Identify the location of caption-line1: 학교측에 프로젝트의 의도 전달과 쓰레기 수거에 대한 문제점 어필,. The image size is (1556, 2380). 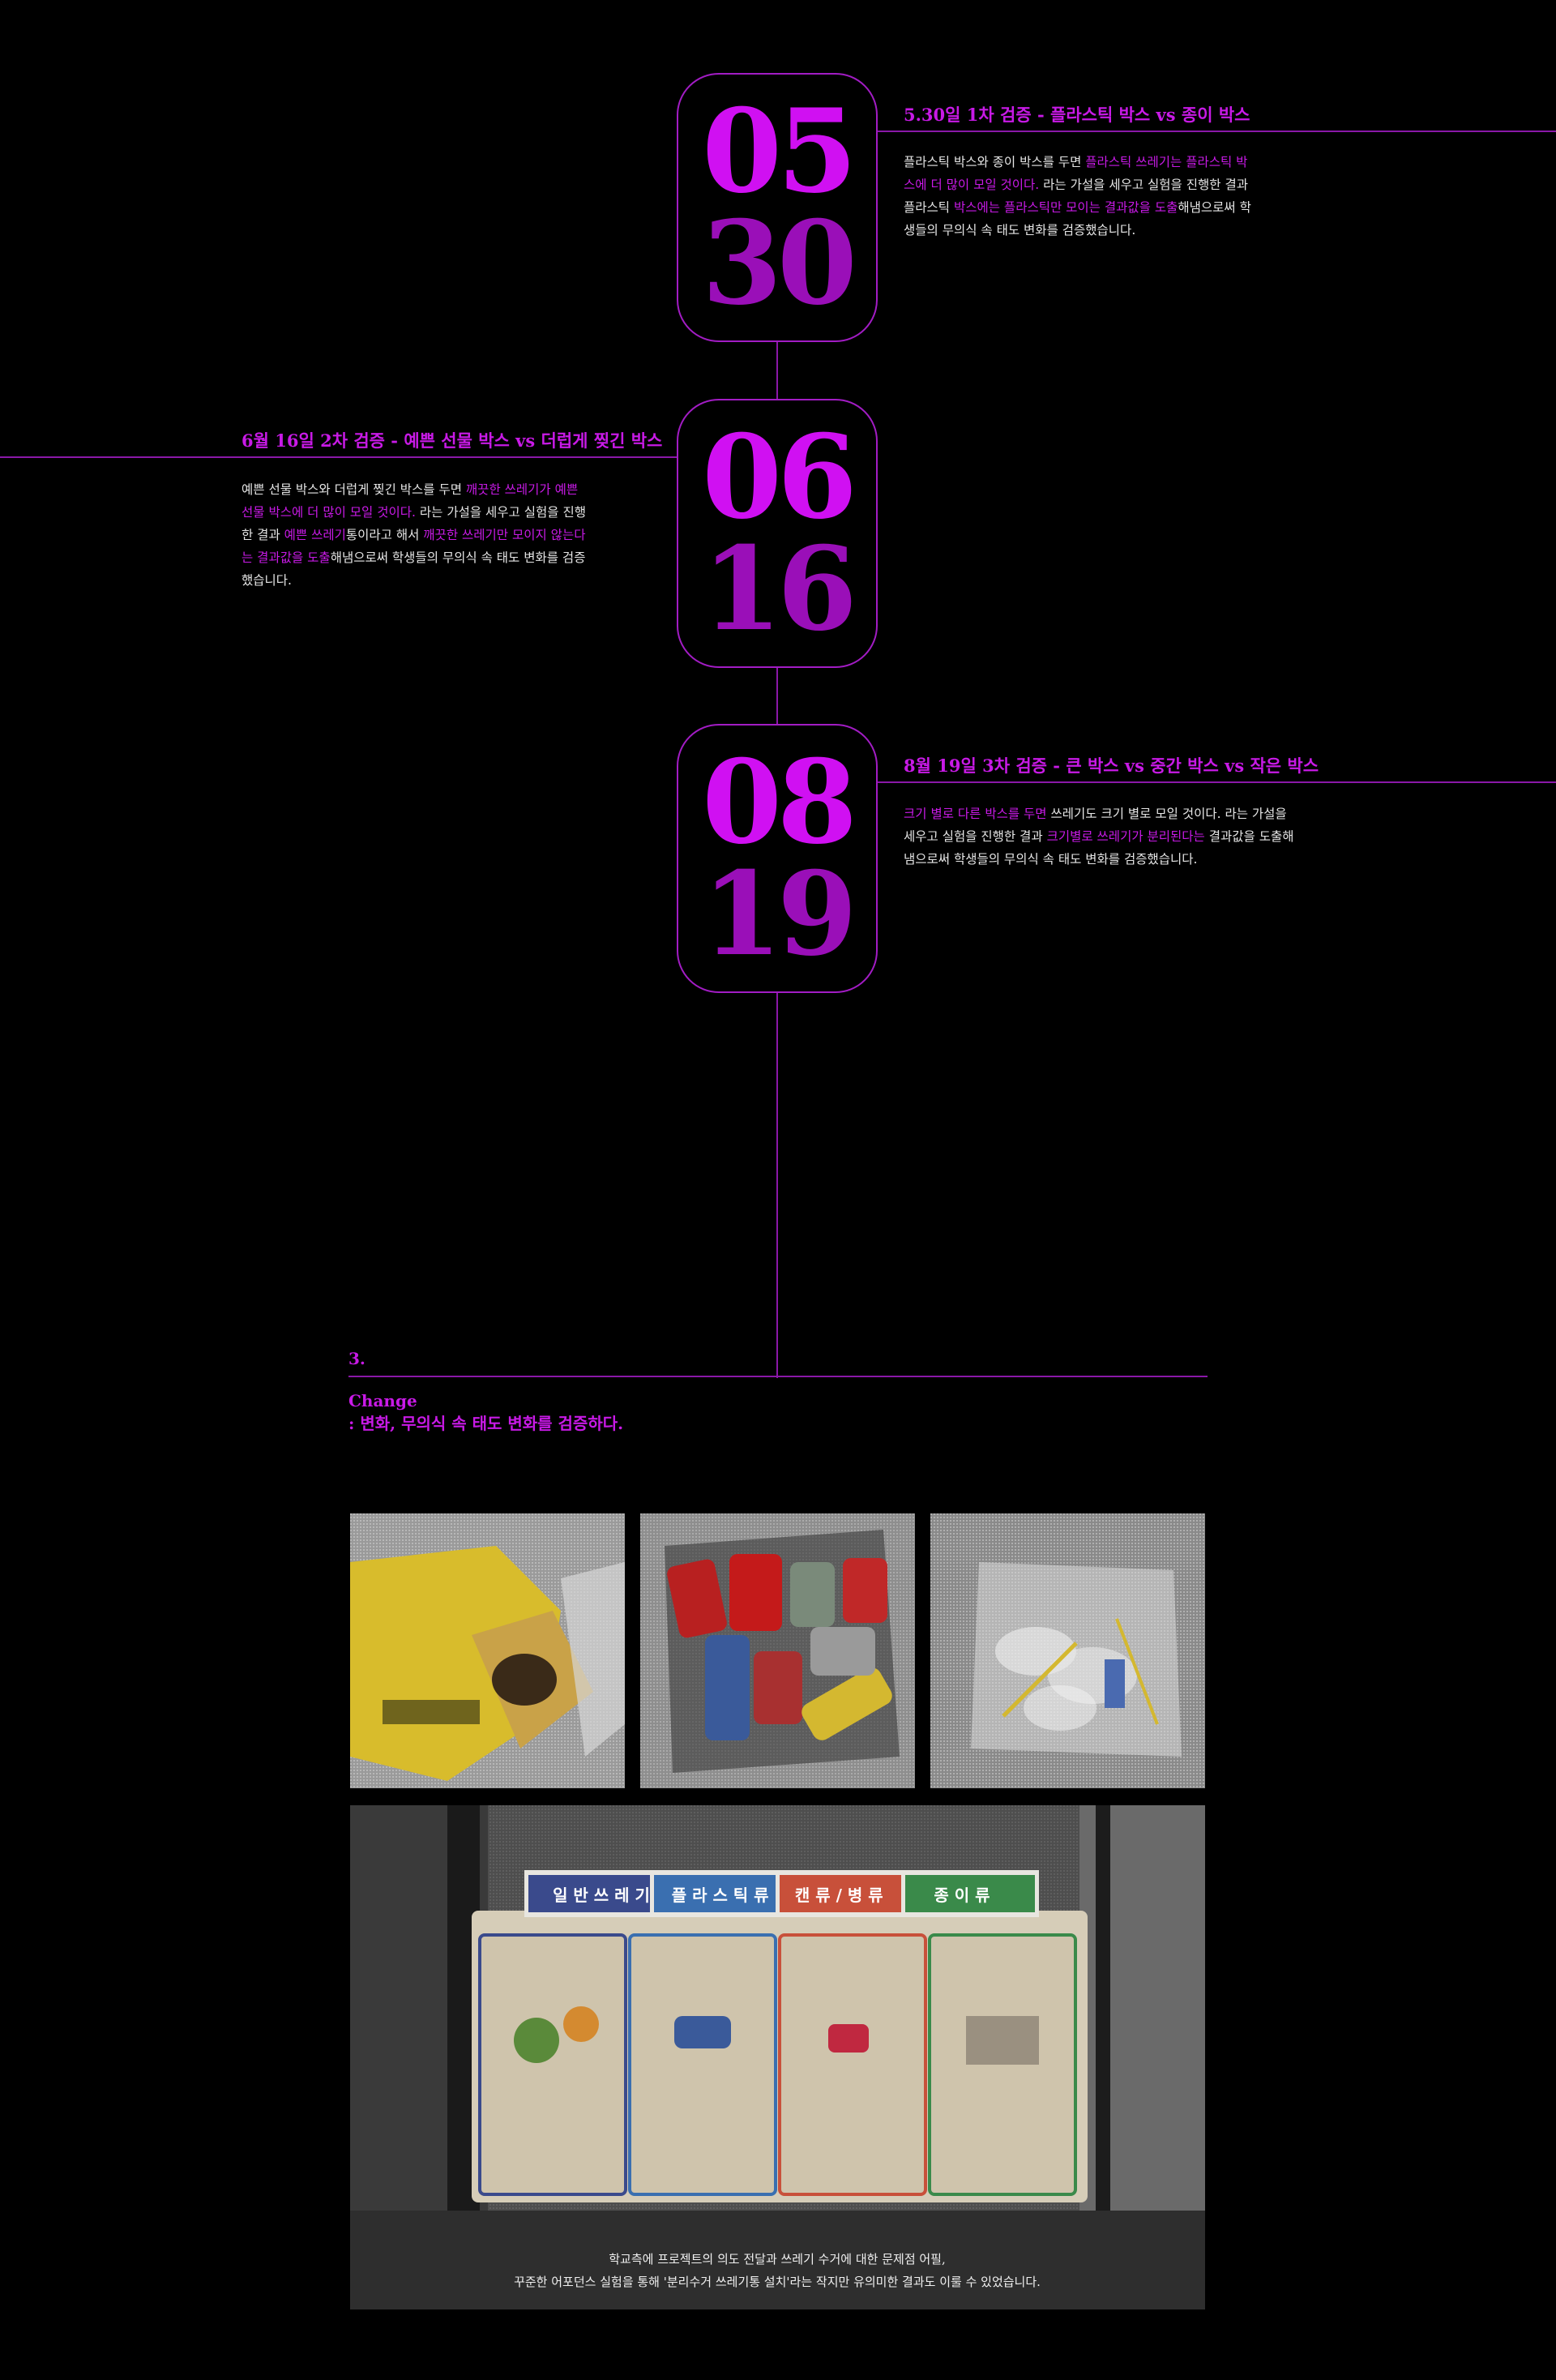
(777, 2259).